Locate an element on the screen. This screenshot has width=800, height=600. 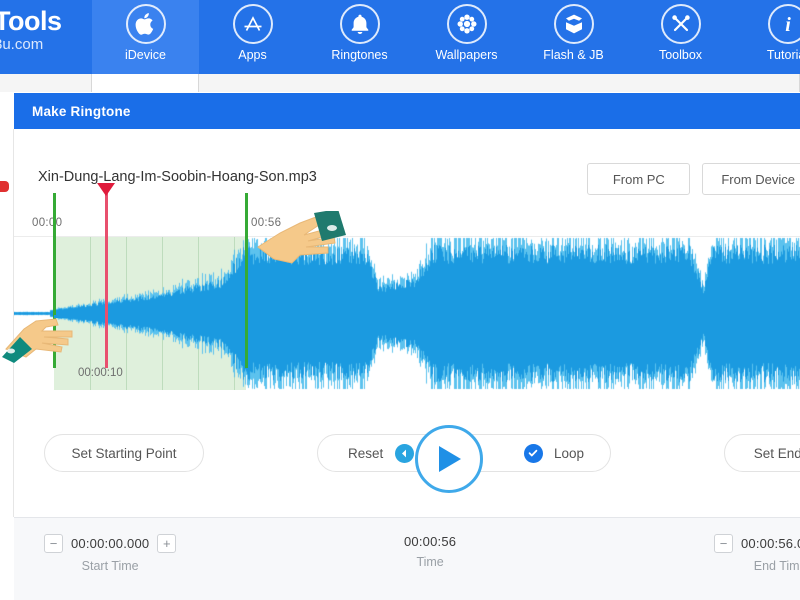
play-icon is located at coordinates (450, 459).